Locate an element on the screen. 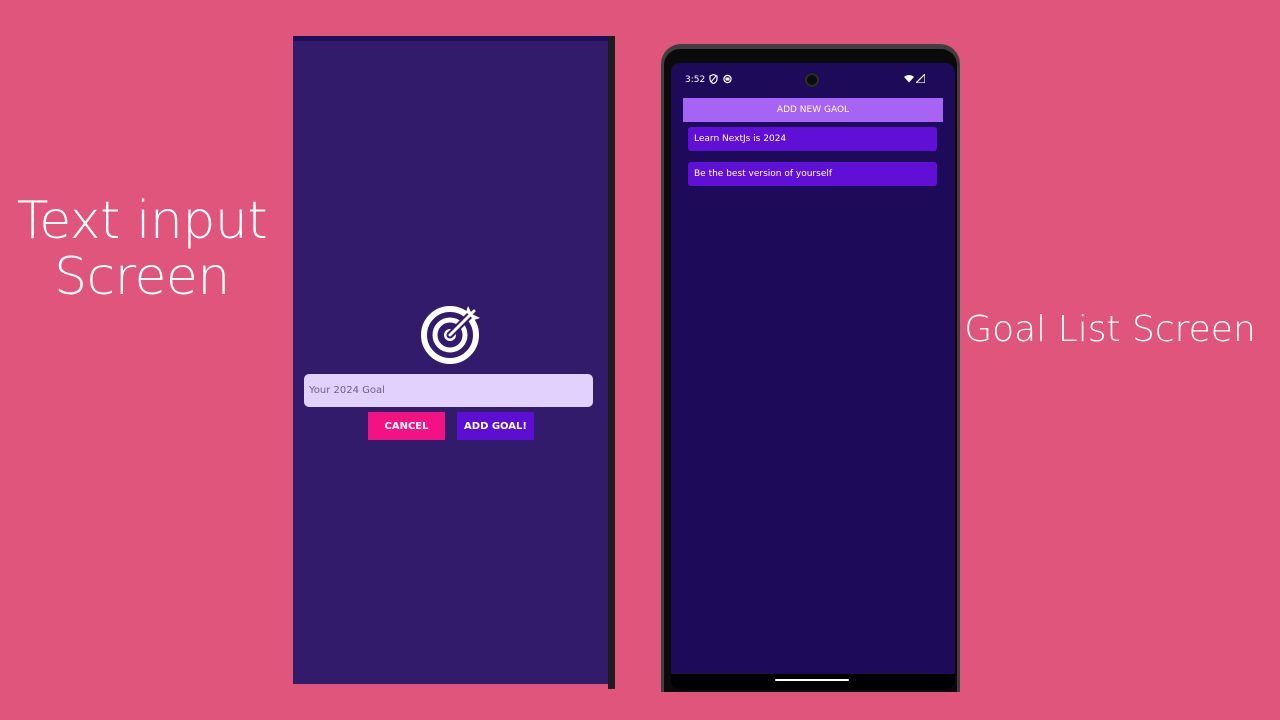  signal-icon is located at coordinates (920, 78).